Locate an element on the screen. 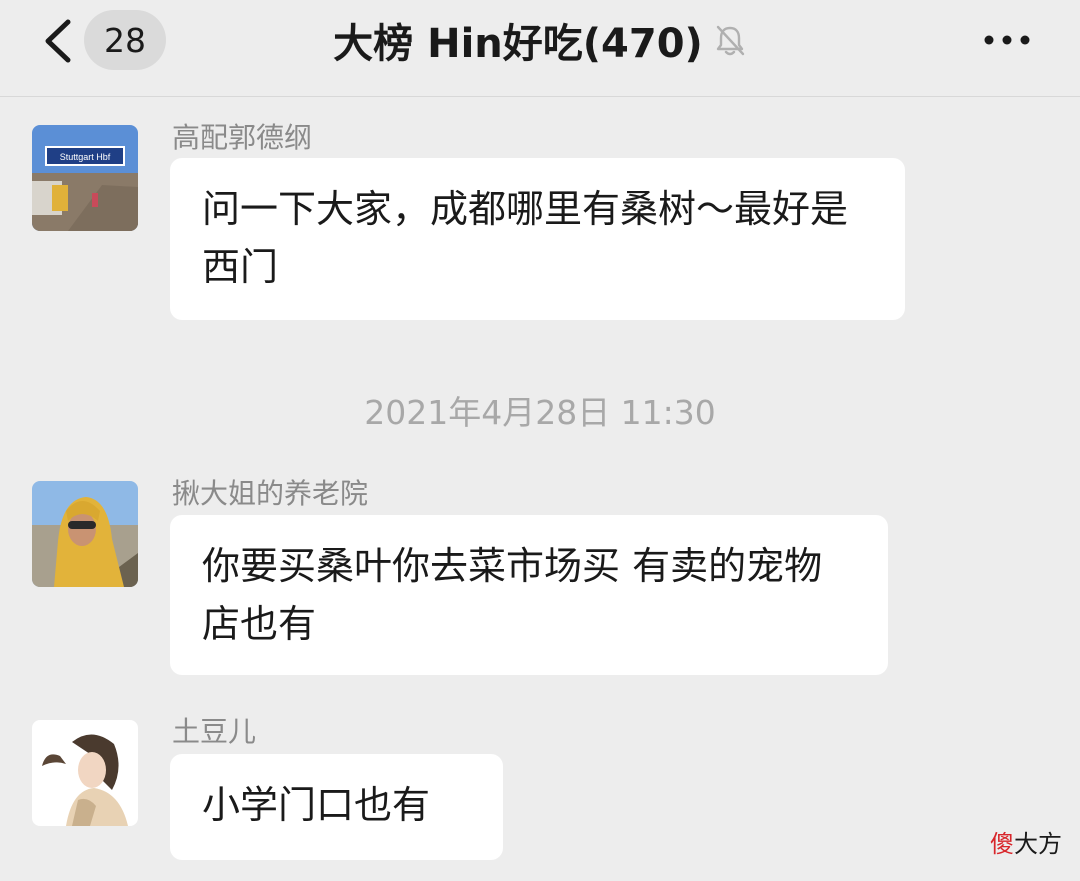  sender-name: 土豆儿 is located at coordinates (214, 731).